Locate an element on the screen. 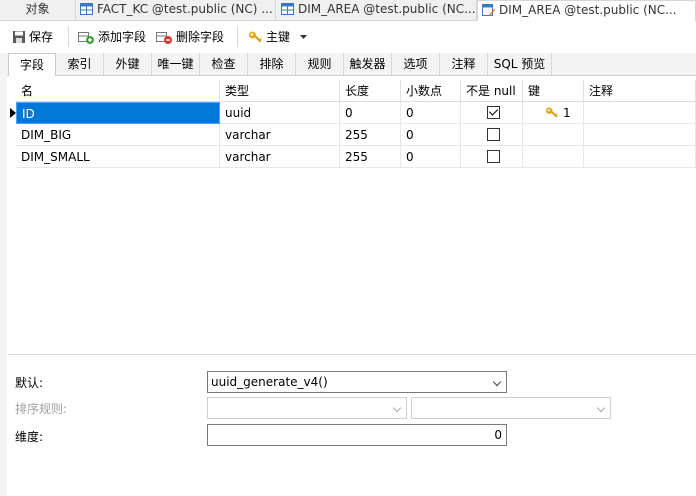 The width and height of the screenshot is (696, 496). delete-field-label: 删除字段 is located at coordinates (200, 37).